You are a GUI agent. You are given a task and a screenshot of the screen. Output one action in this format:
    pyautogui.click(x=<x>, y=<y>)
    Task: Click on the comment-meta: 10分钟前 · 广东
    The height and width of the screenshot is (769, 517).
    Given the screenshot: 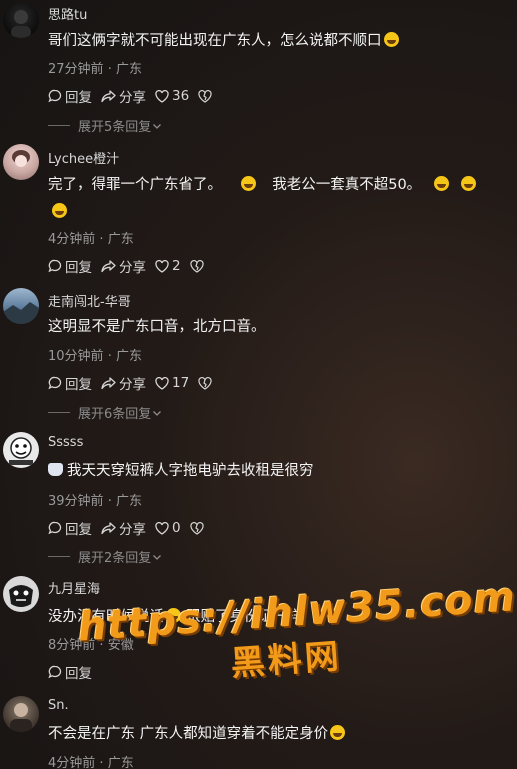 What is the action you would take?
    pyautogui.click(x=95, y=356)
    